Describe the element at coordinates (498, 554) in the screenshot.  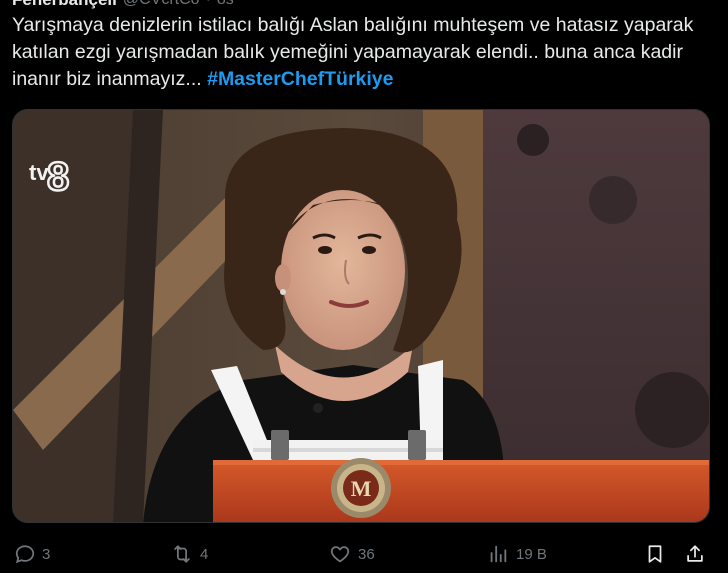
I see `views-icon` at that location.